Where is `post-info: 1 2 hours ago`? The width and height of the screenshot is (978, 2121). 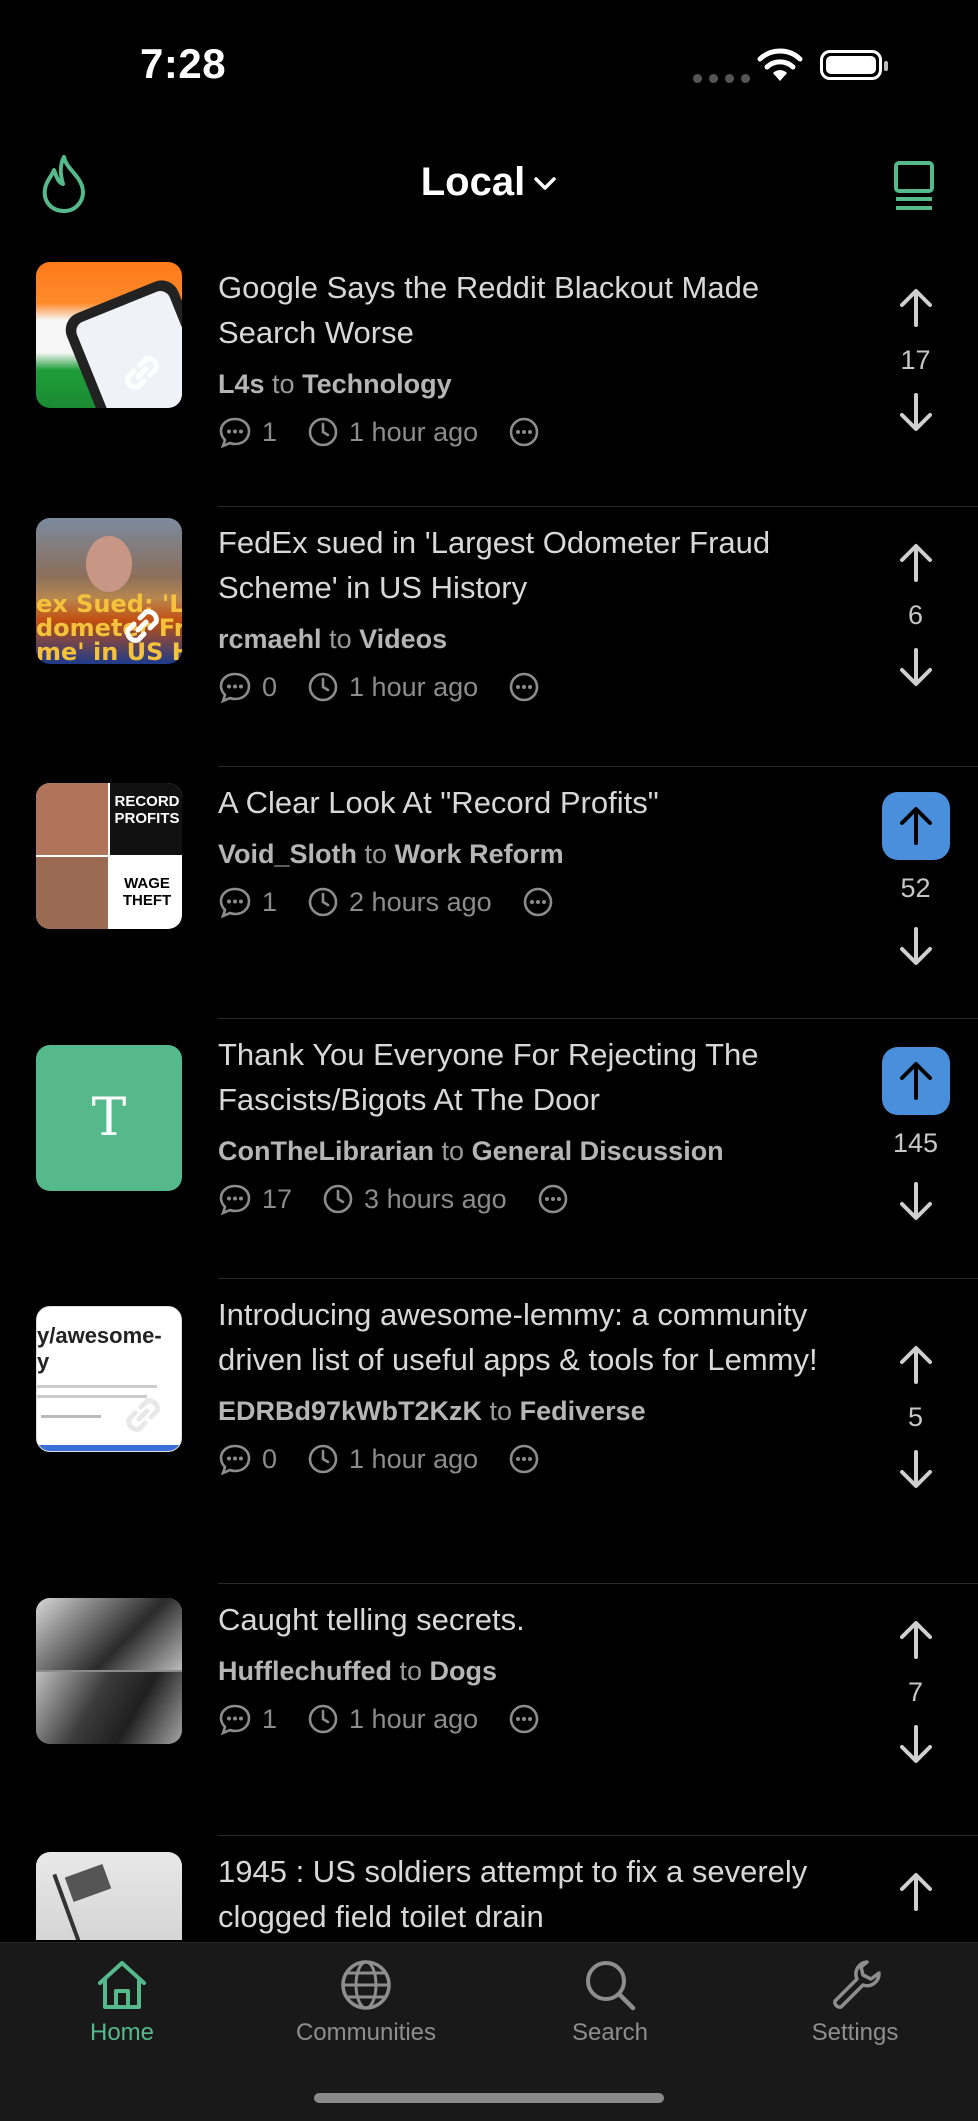 post-info: 1 2 hours ago is located at coordinates (523, 902).